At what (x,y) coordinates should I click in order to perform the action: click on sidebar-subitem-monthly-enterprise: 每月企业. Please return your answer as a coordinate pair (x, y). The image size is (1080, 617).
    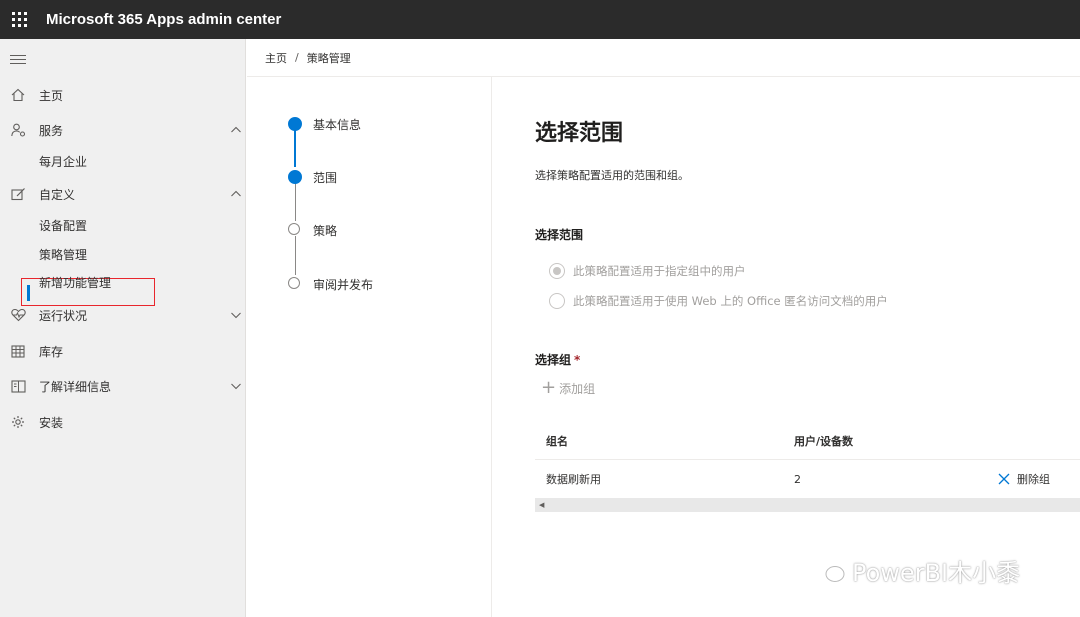
    Looking at the image, I should click on (63, 162).